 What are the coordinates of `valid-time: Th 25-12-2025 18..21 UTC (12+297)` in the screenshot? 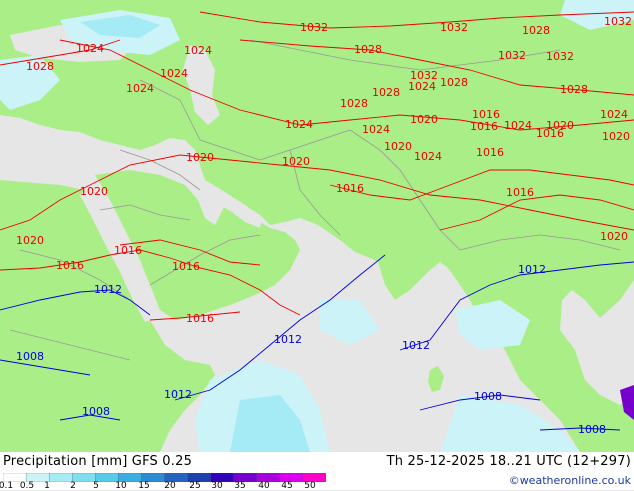 It's located at (508, 461).